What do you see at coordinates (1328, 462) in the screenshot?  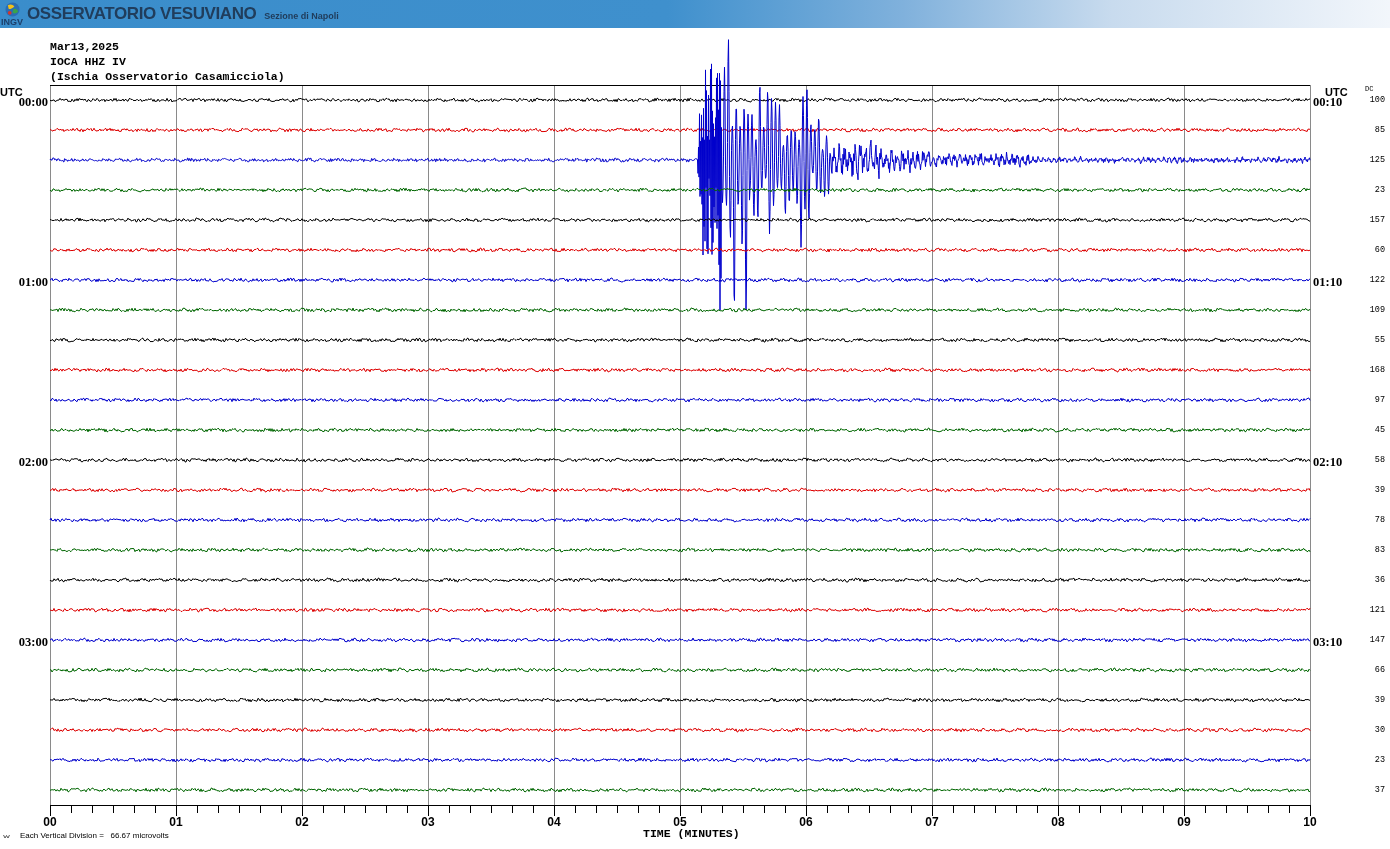 I see `end-time-label: 02:10` at bounding box center [1328, 462].